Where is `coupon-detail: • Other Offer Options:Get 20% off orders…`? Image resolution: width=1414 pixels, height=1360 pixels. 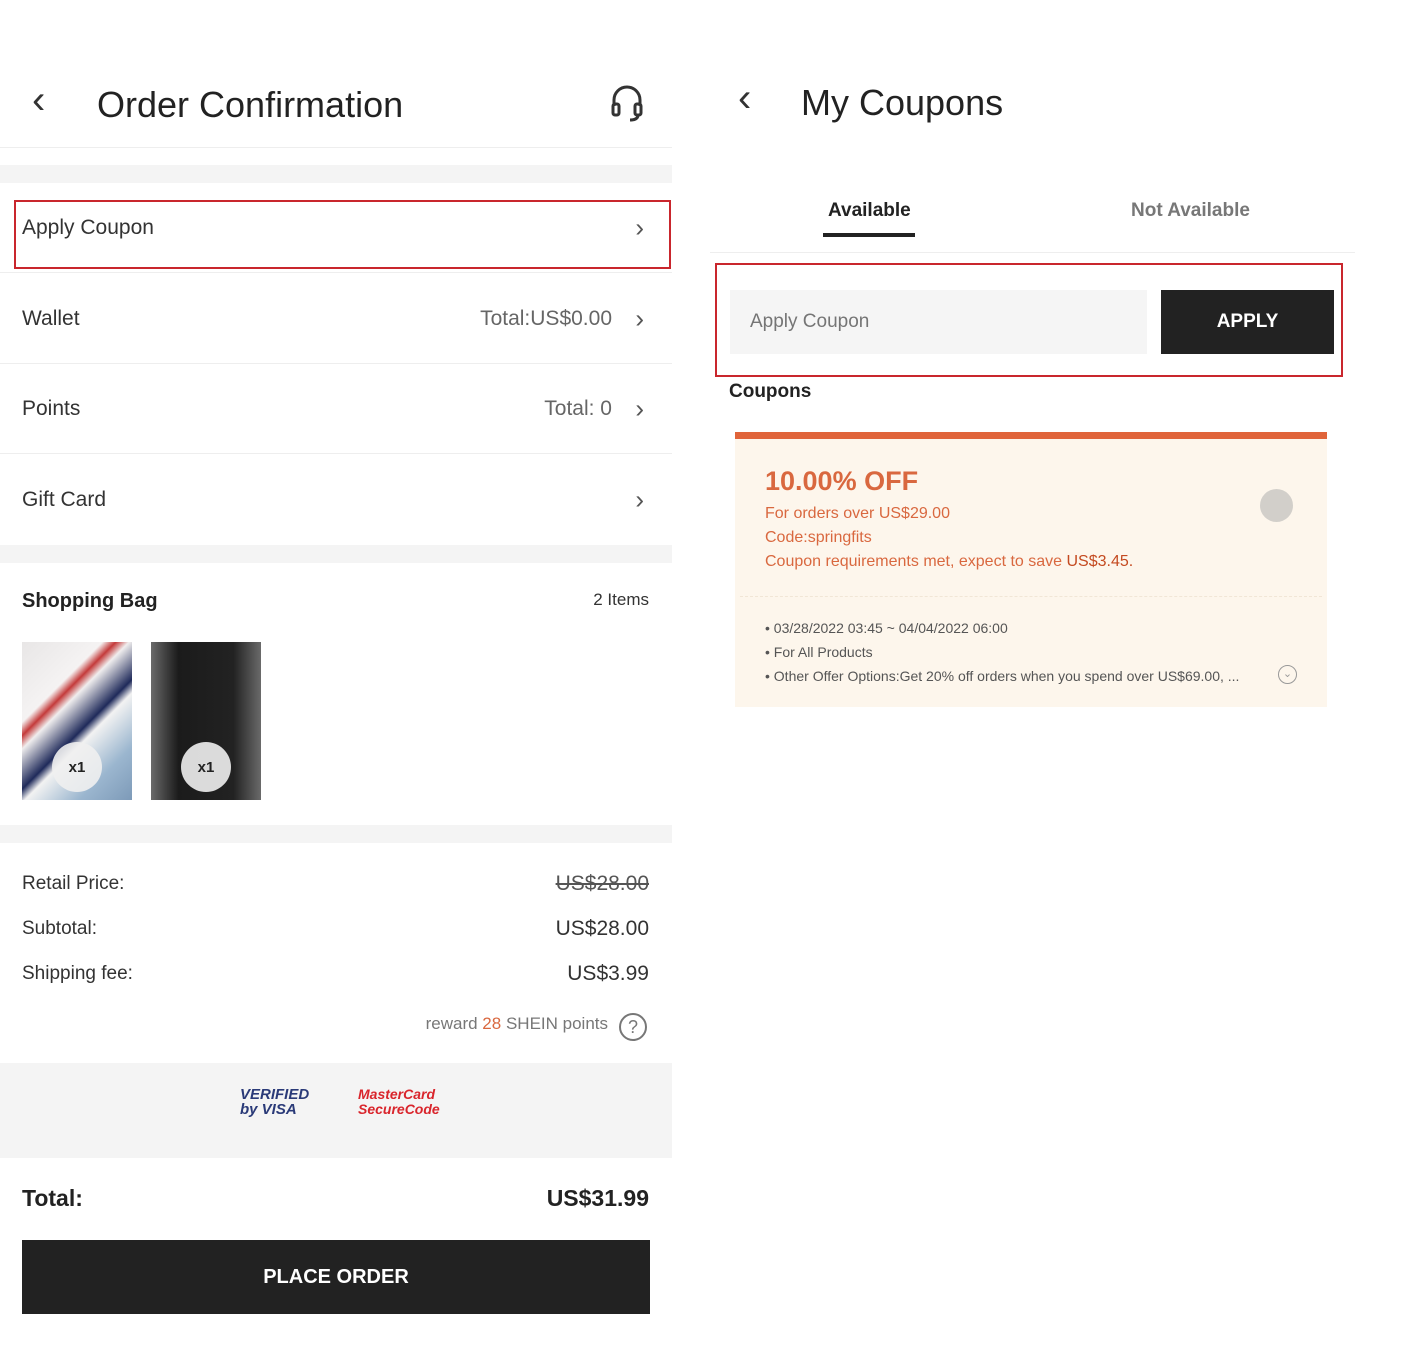 coupon-detail: • Other Offer Options:Get 20% off orders… is located at coordinates (1002, 676).